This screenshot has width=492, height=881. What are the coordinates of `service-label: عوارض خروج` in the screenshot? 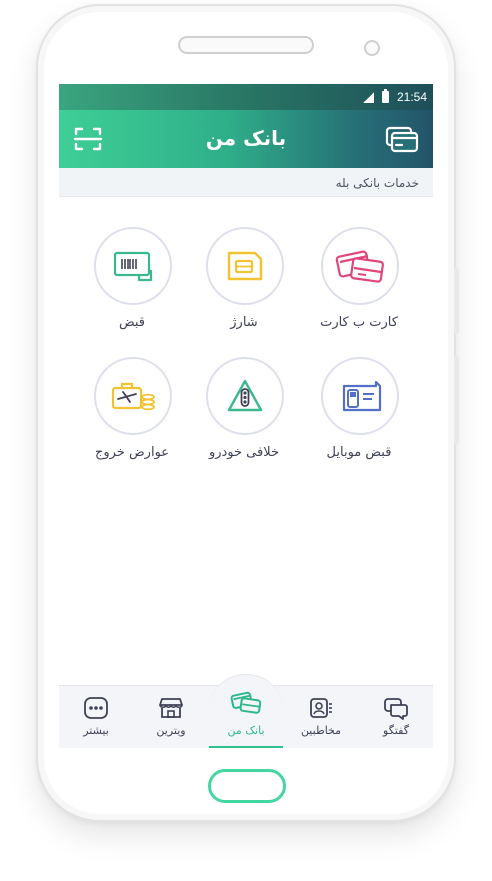 It's located at (132, 452).